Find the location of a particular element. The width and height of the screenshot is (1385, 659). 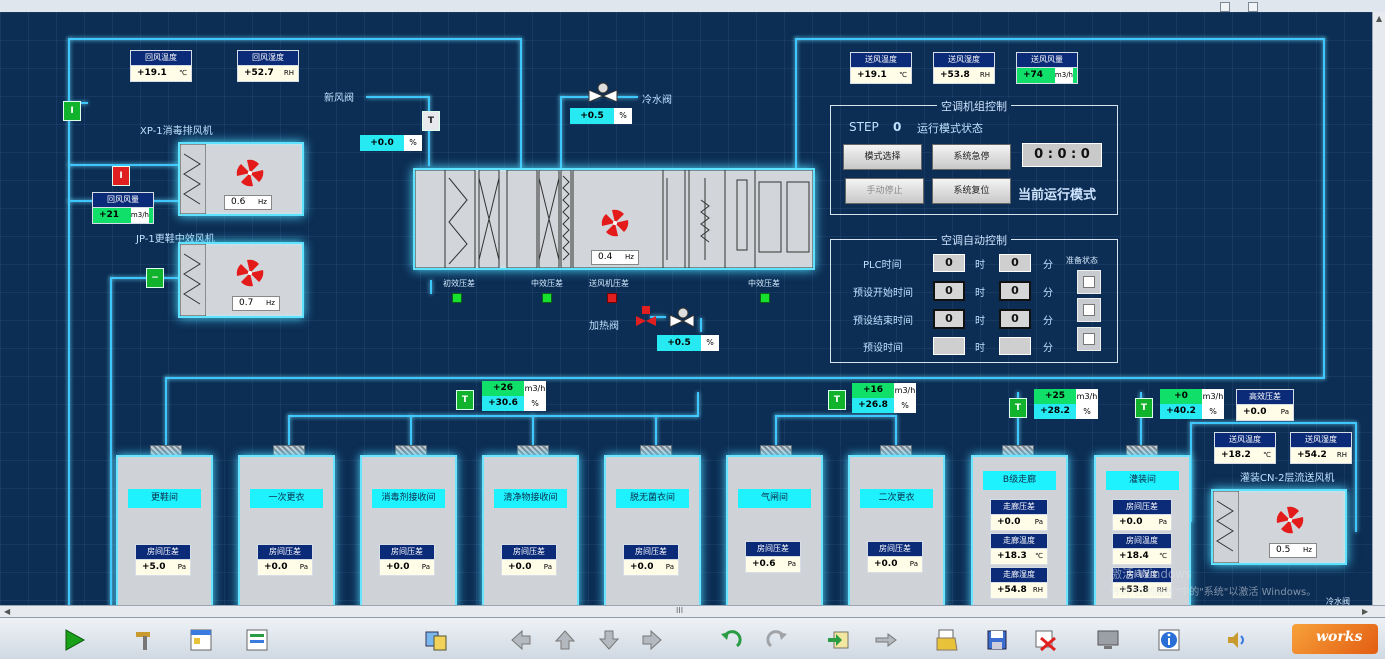

manual-stop-button: 手动停止 is located at coordinates (884, 191).